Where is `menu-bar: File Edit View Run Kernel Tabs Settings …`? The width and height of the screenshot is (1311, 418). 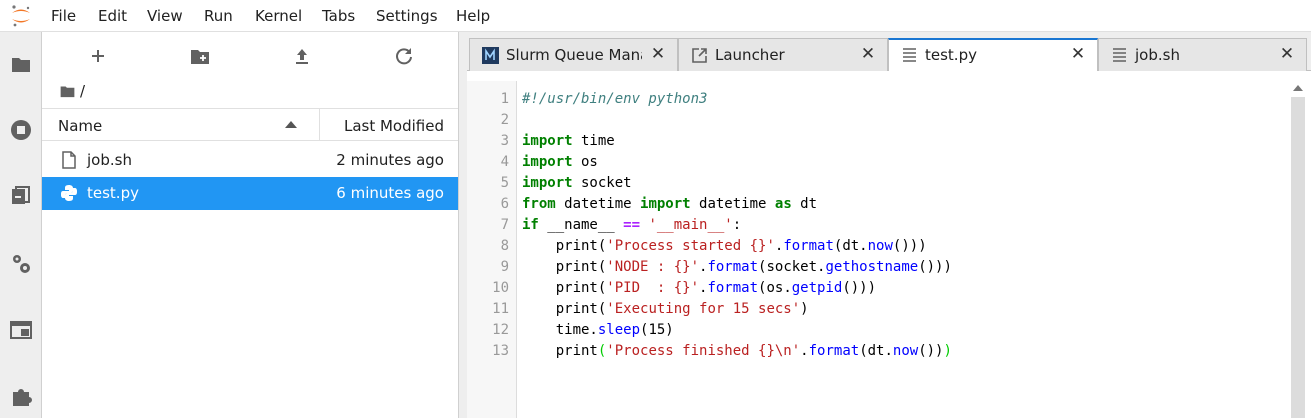
menu-bar: File Edit View Run Kernel Tabs Settings … is located at coordinates (655, 16).